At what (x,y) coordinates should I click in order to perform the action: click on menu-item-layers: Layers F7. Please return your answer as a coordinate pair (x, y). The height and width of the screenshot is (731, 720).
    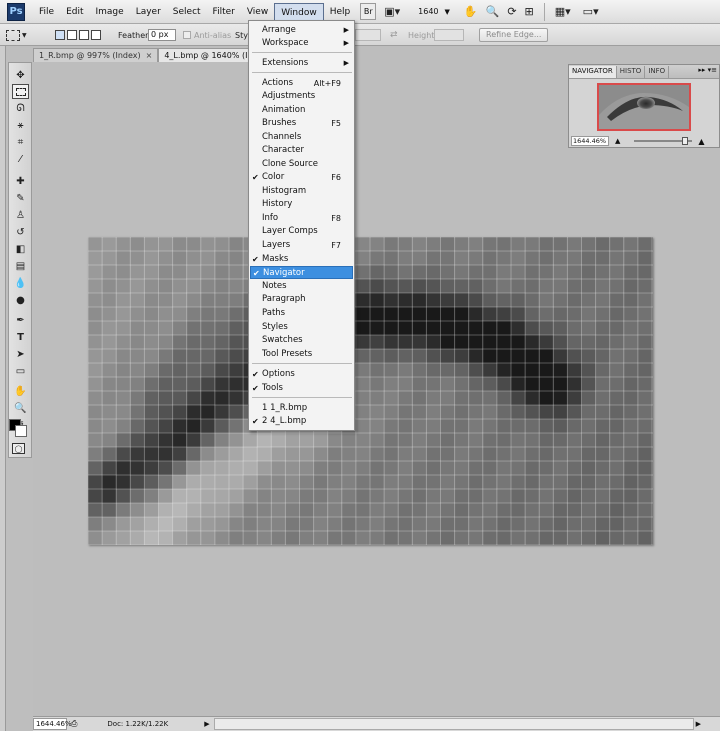
    Looking at the image, I should click on (301, 245).